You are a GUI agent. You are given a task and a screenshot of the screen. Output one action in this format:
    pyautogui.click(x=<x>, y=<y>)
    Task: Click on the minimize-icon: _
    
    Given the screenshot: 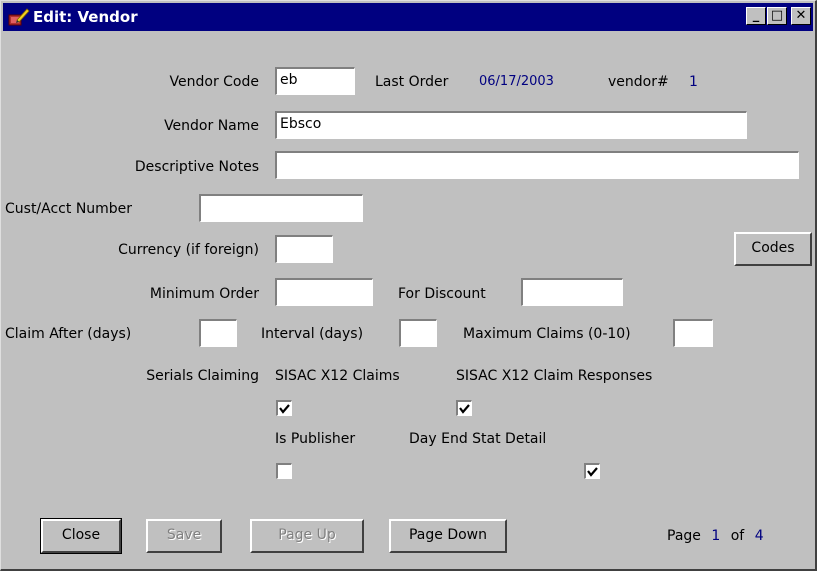 What is the action you would take?
    pyautogui.click(x=756, y=15)
    